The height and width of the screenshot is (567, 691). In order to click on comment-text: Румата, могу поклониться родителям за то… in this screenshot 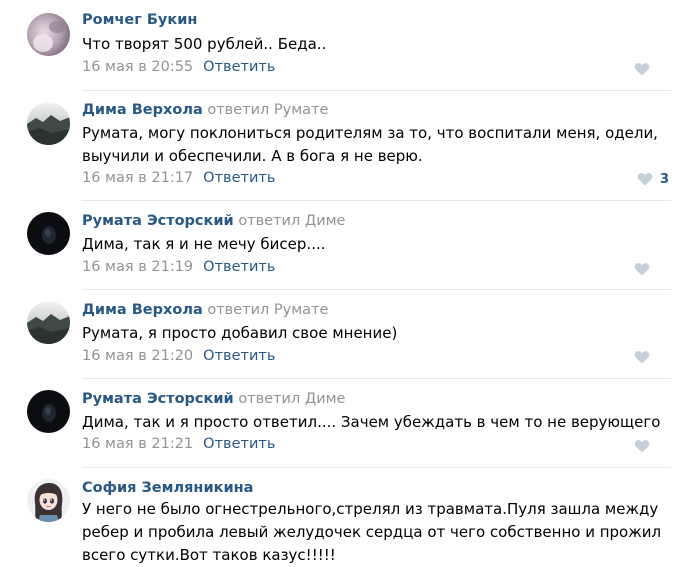, I will do `click(370, 144)`.